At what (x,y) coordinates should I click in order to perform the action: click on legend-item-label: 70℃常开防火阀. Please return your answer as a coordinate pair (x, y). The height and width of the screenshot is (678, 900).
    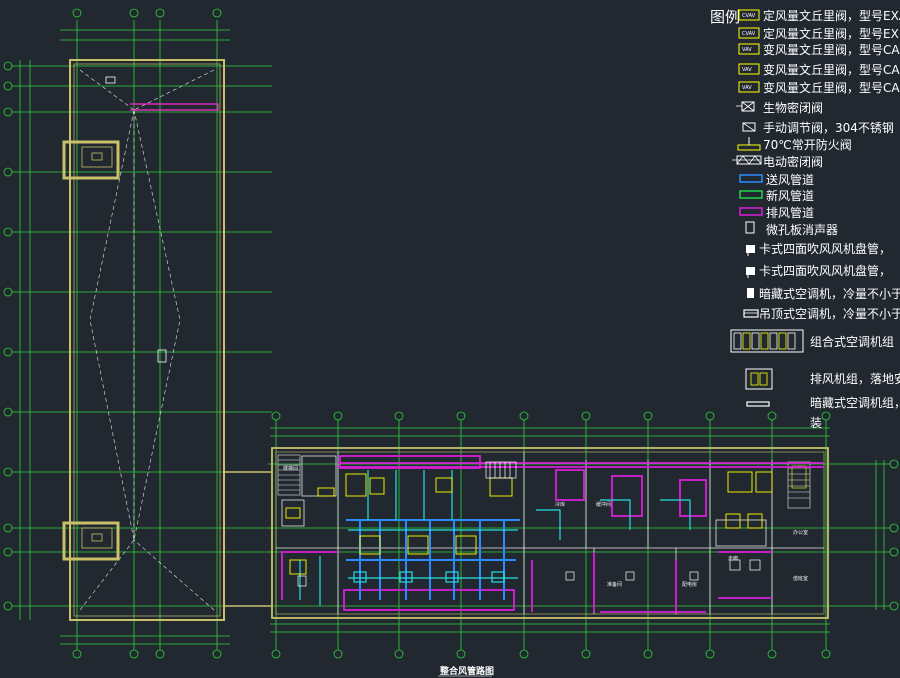
    Looking at the image, I should click on (807, 144).